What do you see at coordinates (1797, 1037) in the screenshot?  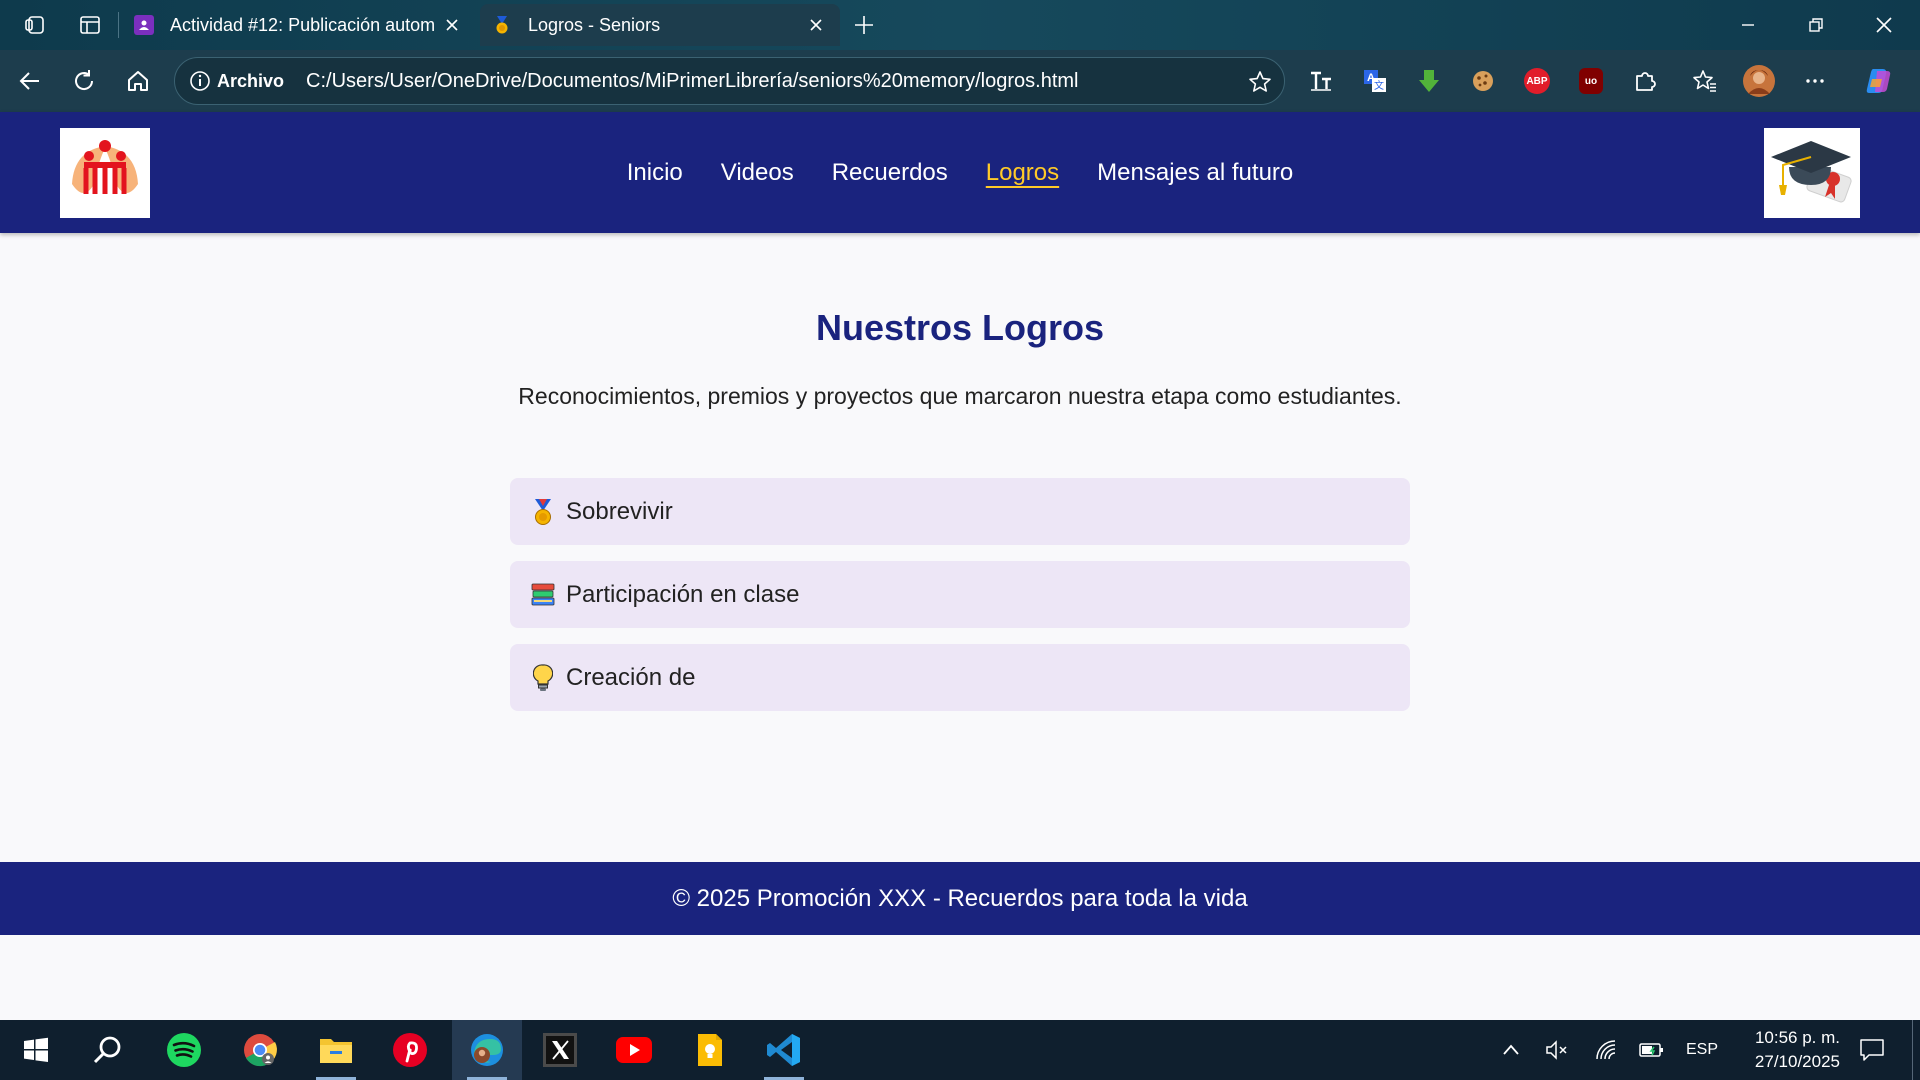 I see `clock-time: 10:56 p. m.` at bounding box center [1797, 1037].